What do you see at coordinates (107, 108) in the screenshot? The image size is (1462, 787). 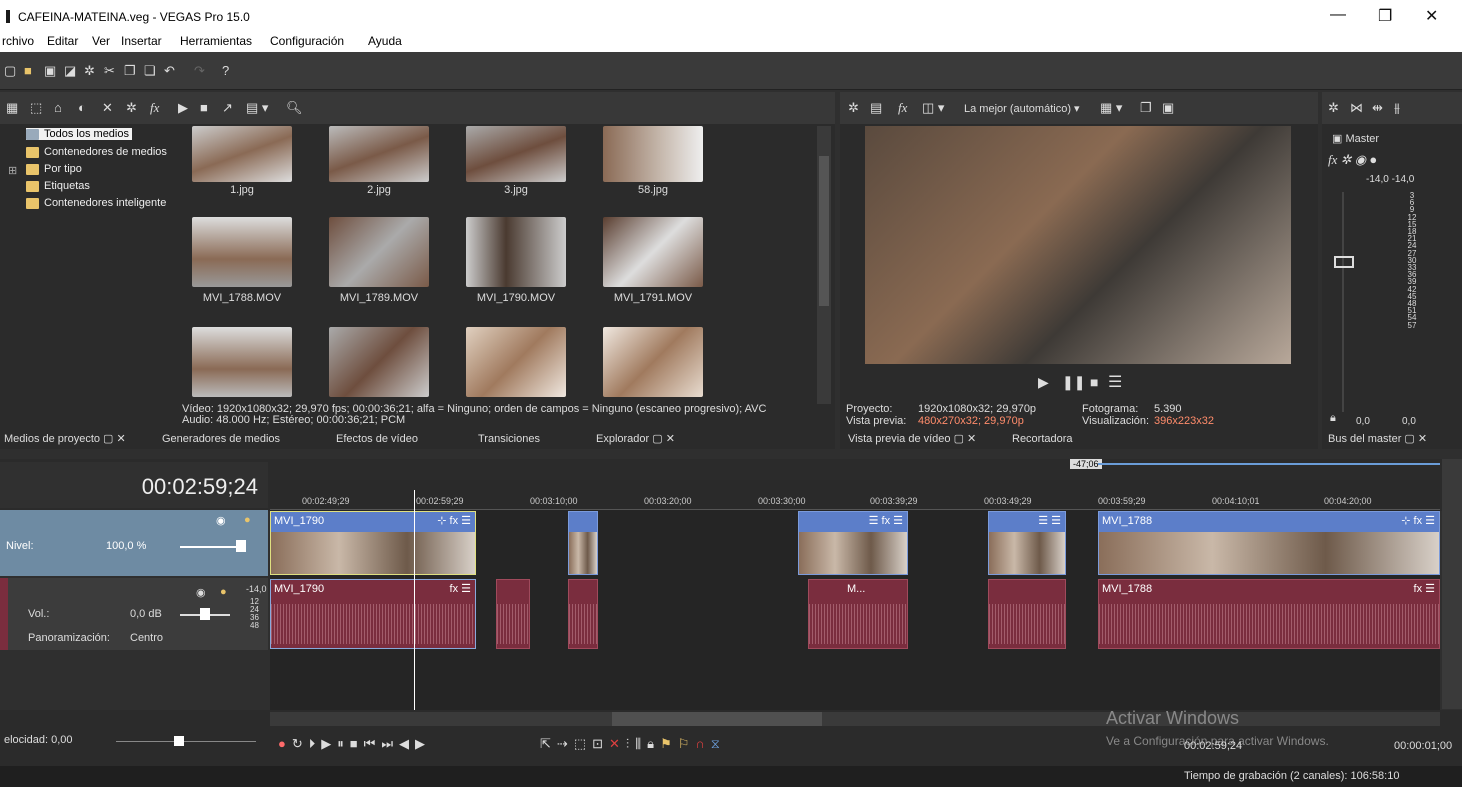 I see `remove-icon: ✕` at bounding box center [107, 108].